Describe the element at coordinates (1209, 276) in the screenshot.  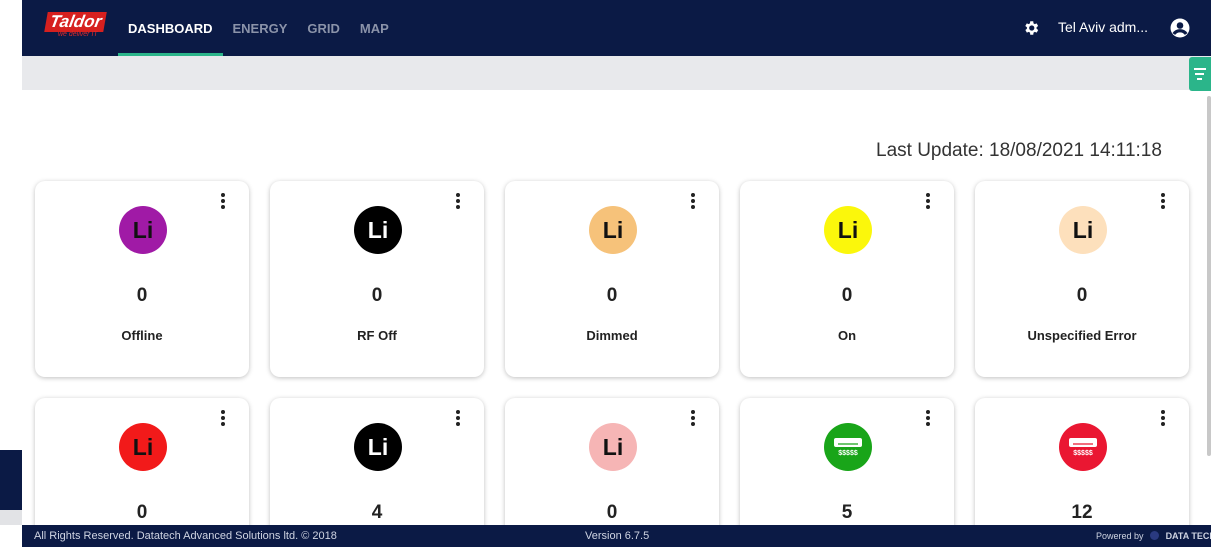
I see `scrollbar` at that location.